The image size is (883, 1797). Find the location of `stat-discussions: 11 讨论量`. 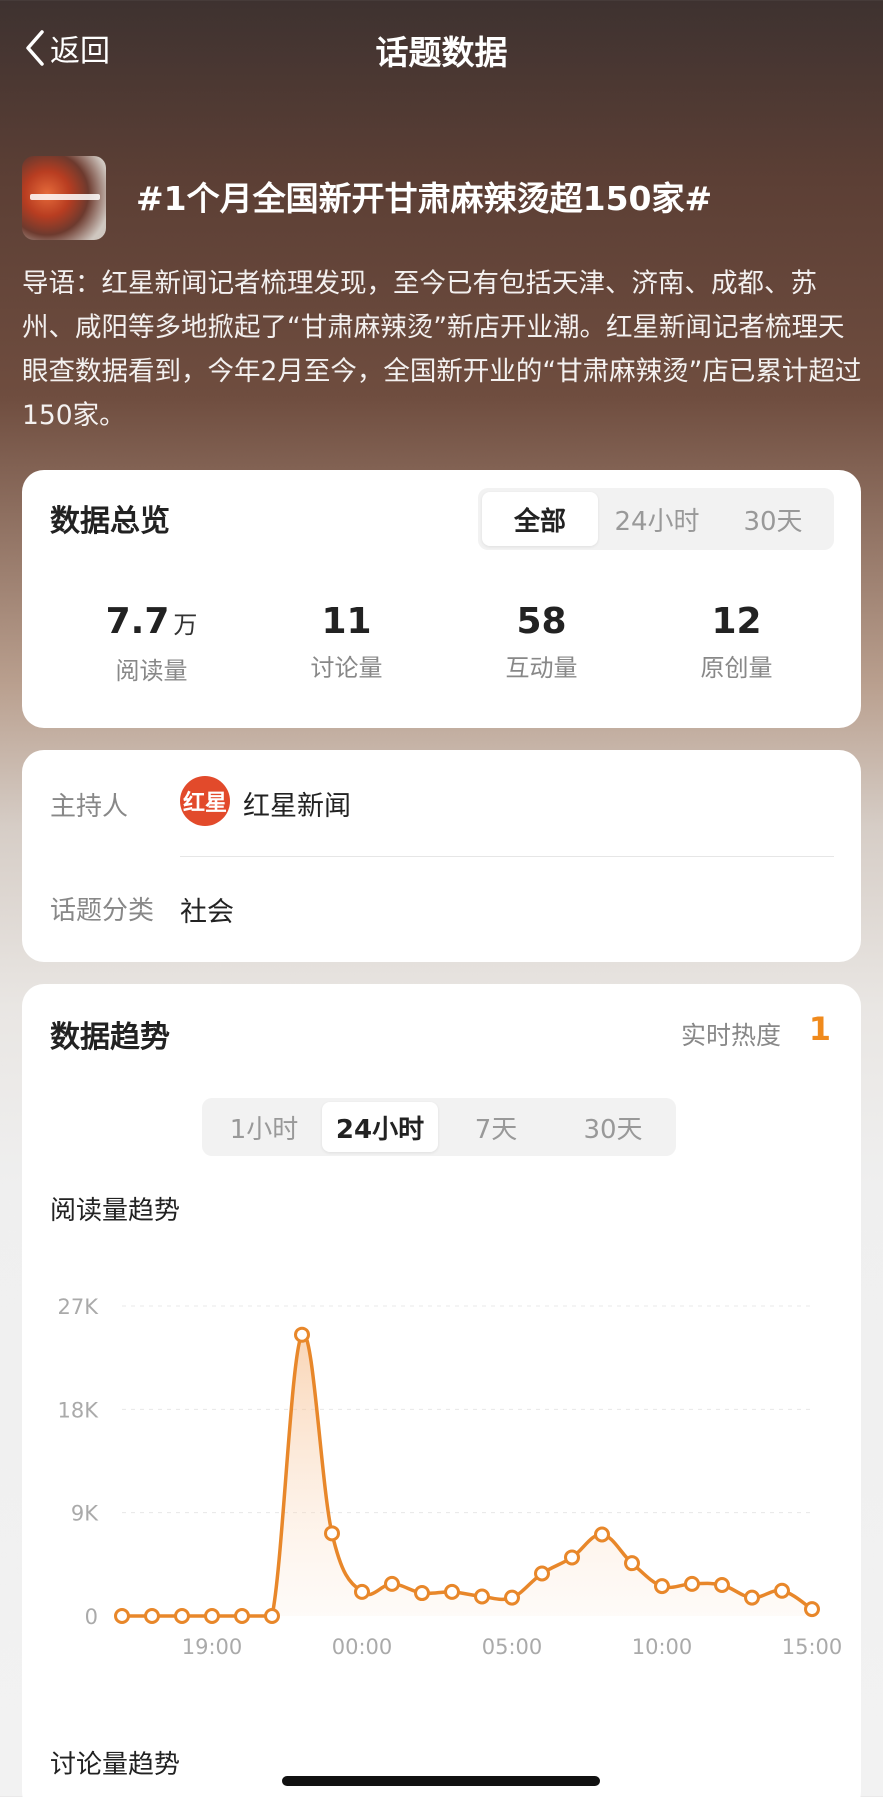

stat-discussions: 11 讨论量 is located at coordinates (346, 643).